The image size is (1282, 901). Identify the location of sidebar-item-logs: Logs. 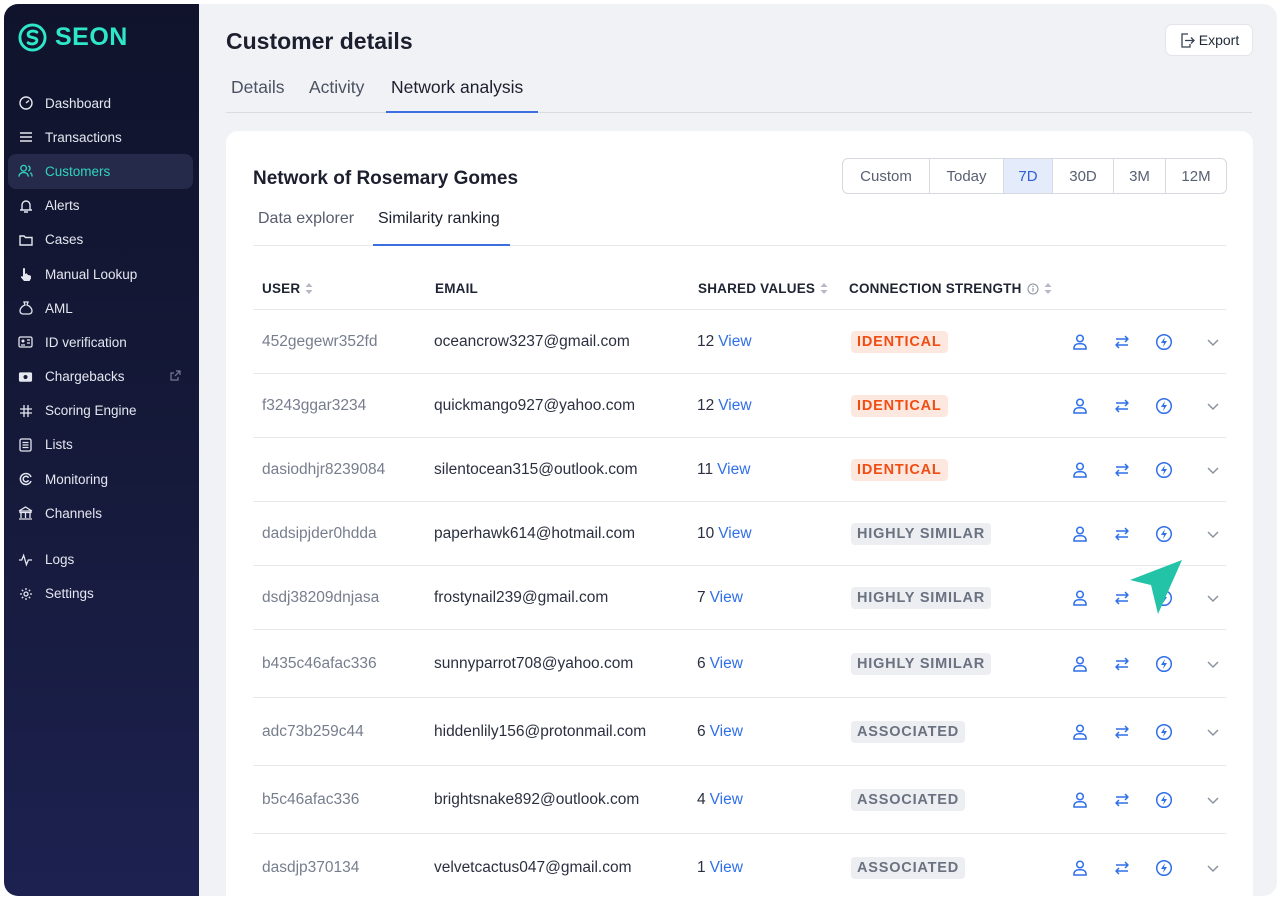
(100, 559).